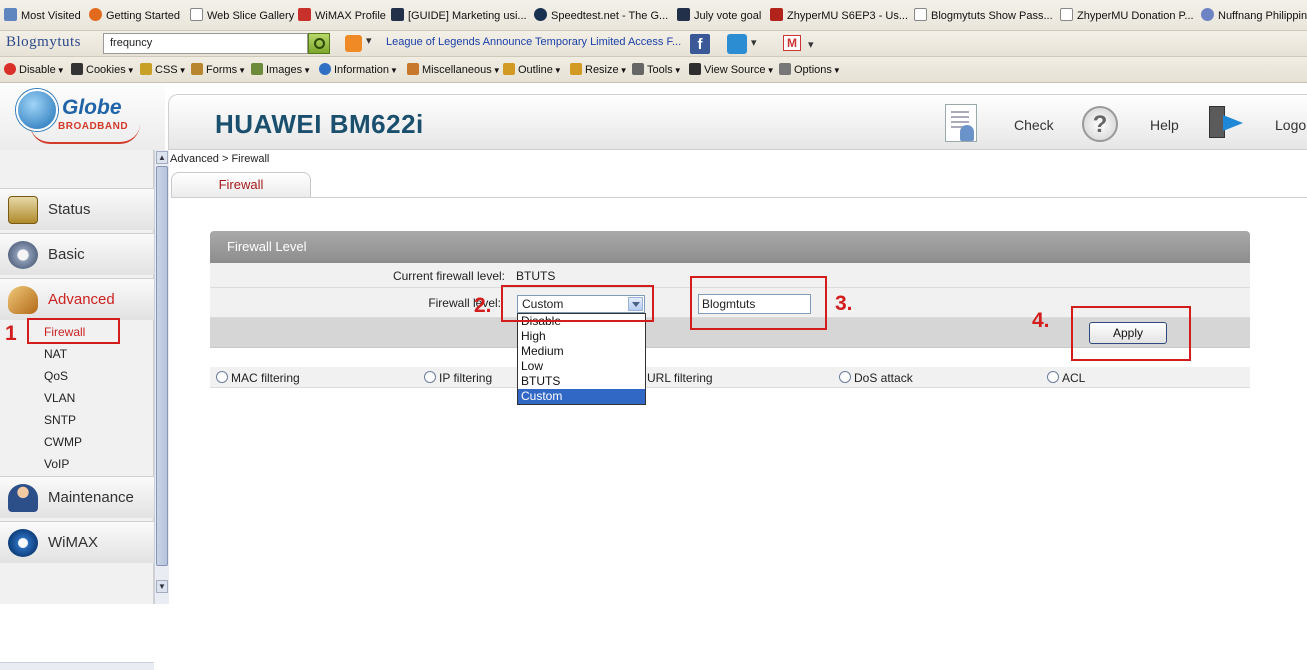 Image resolution: width=1307 pixels, height=670 pixels. What do you see at coordinates (258, 378) in the screenshot?
I see `radio-mac-filtering: MAC filtering` at bounding box center [258, 378].